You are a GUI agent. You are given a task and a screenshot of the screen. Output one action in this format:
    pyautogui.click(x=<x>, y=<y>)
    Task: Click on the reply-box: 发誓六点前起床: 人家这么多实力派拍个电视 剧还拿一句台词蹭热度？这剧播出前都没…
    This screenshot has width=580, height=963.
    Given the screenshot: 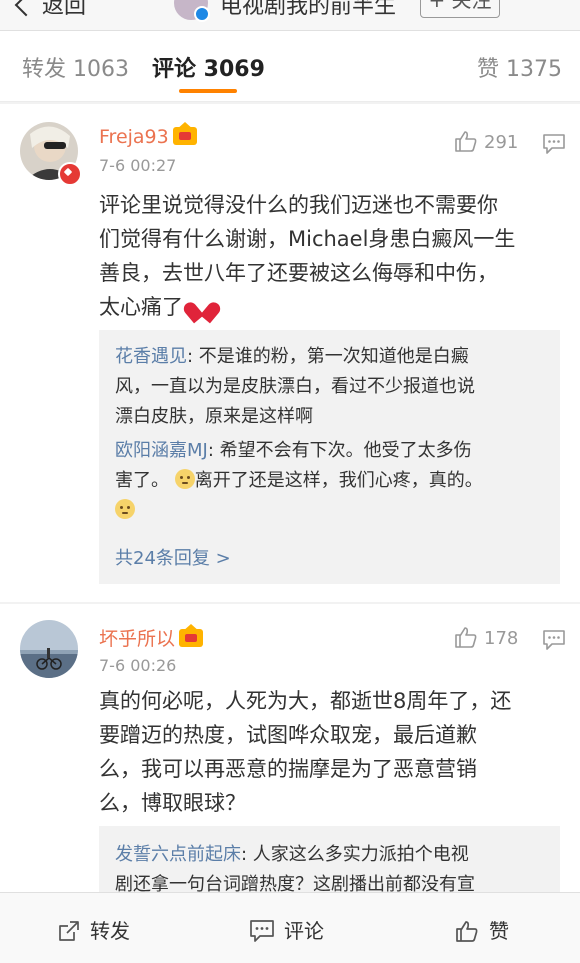 What is the action you would take?
    pyautogui.click(x=329, y=860)
    